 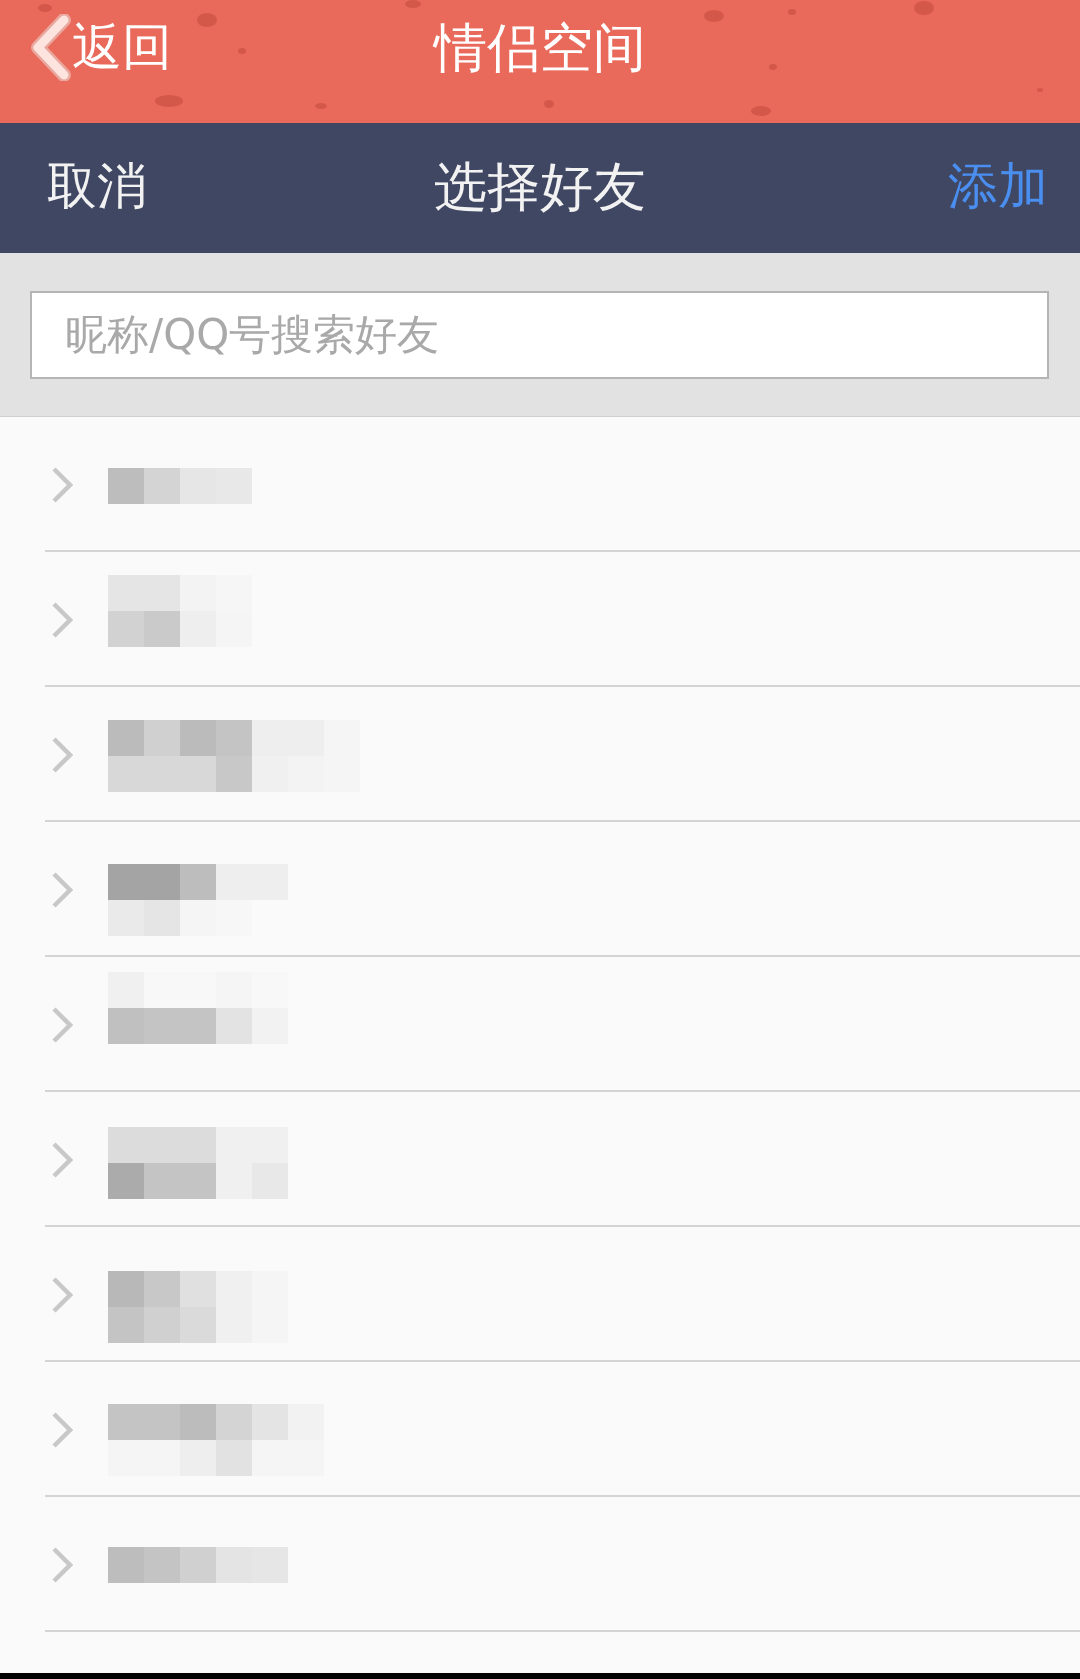 I want to click on page-title: 情侣空间, so click(x=540, y=47).